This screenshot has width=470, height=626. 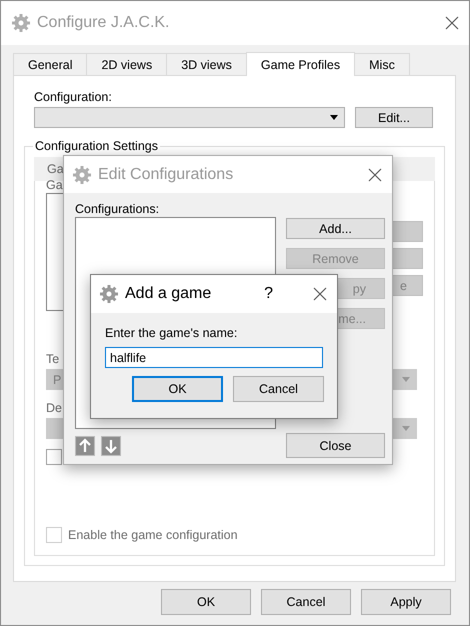 What do you see at coordinates (153, 535) in the screenshot?
I see `checkbox-label: Enable the game configuration` at bounding box center [153, 535].